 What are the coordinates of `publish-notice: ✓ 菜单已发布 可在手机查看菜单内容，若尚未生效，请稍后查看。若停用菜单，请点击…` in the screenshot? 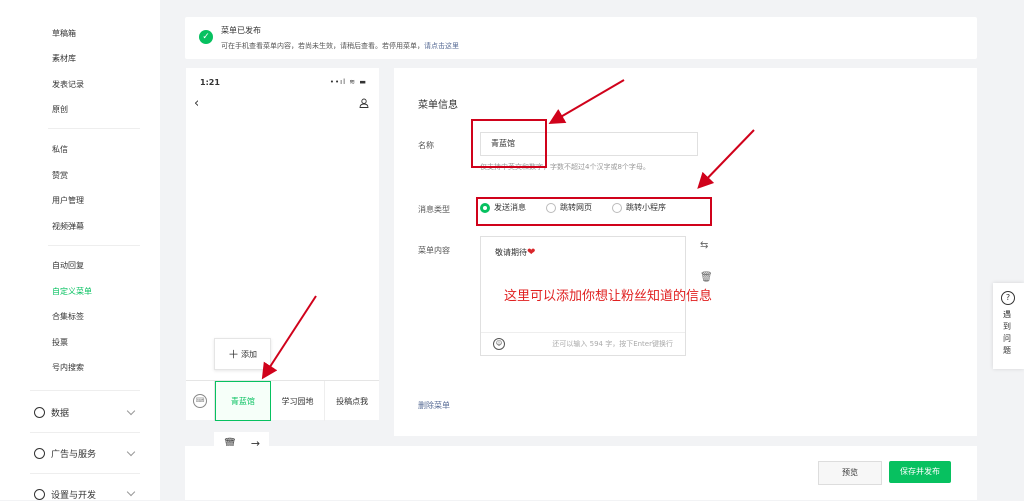 It's located at (581, 38).